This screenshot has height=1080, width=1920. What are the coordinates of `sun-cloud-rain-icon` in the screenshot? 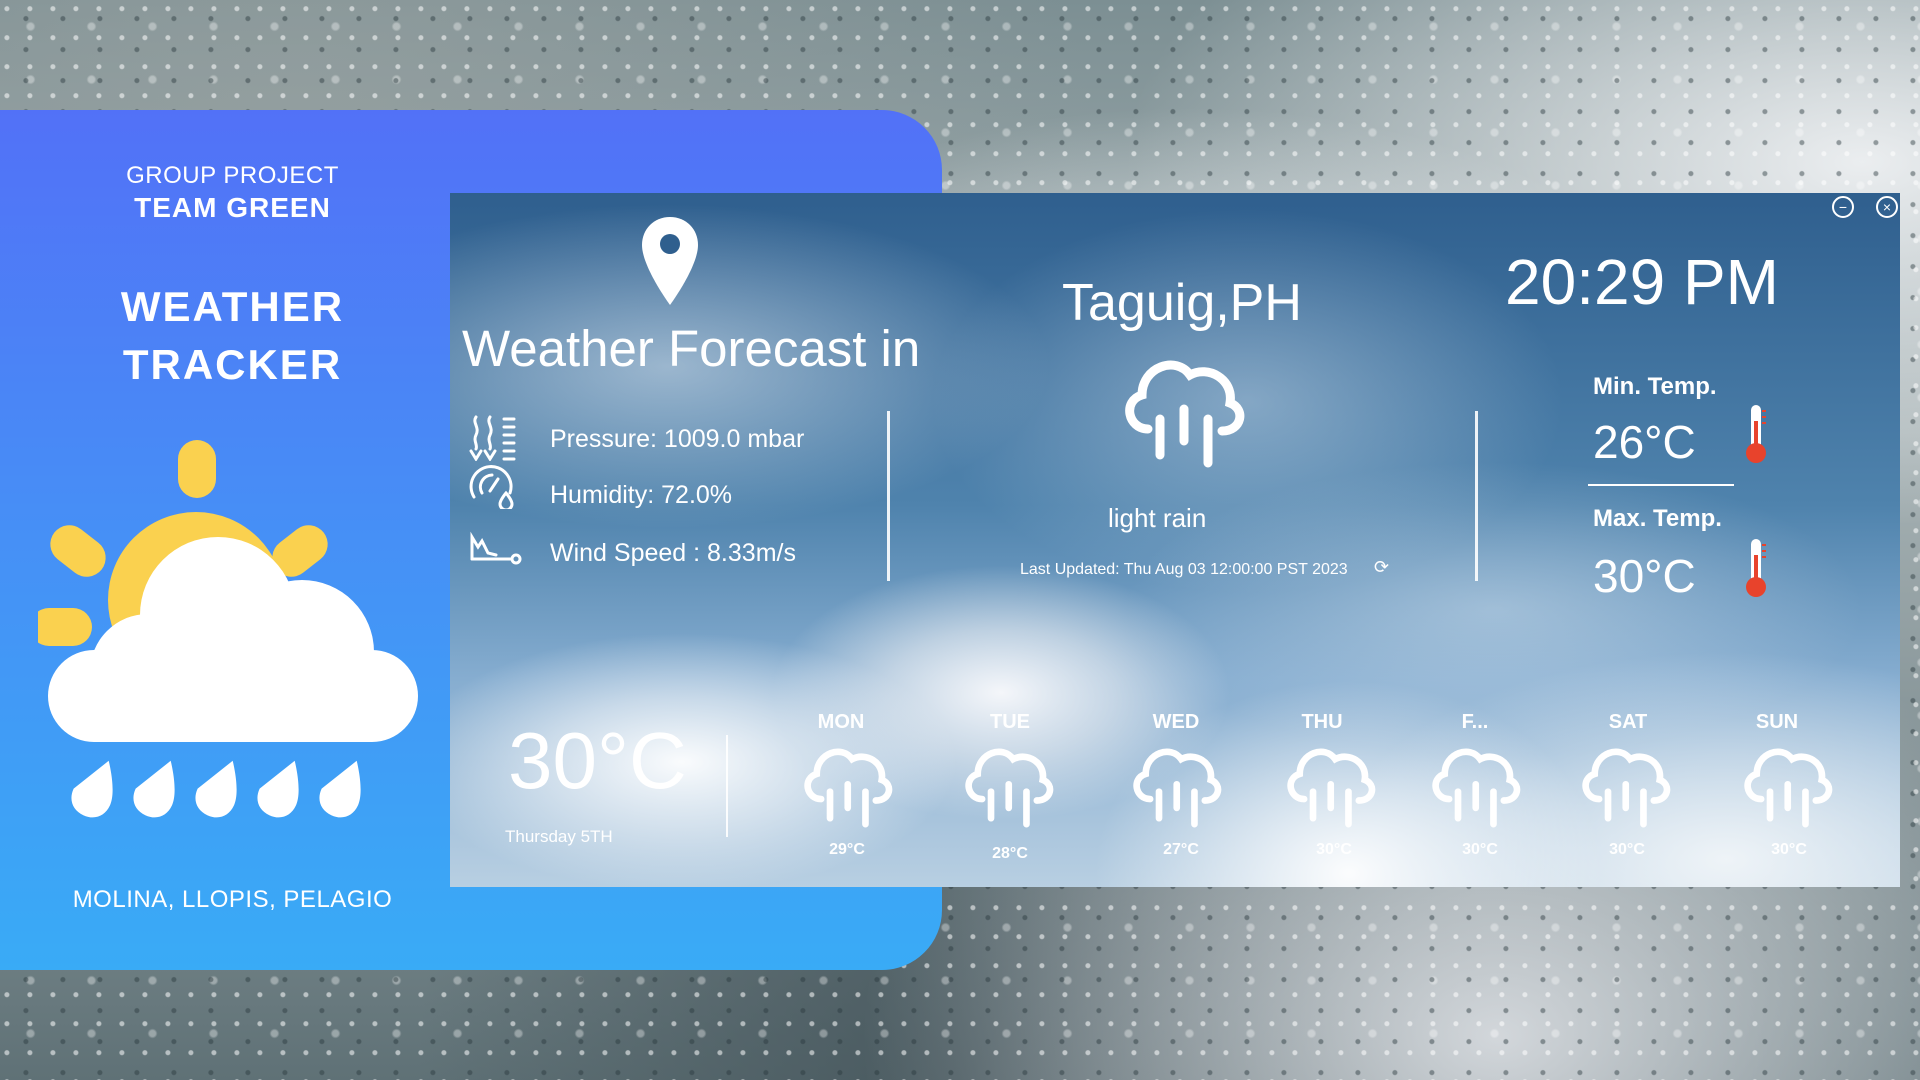 It's located at (228, 629).